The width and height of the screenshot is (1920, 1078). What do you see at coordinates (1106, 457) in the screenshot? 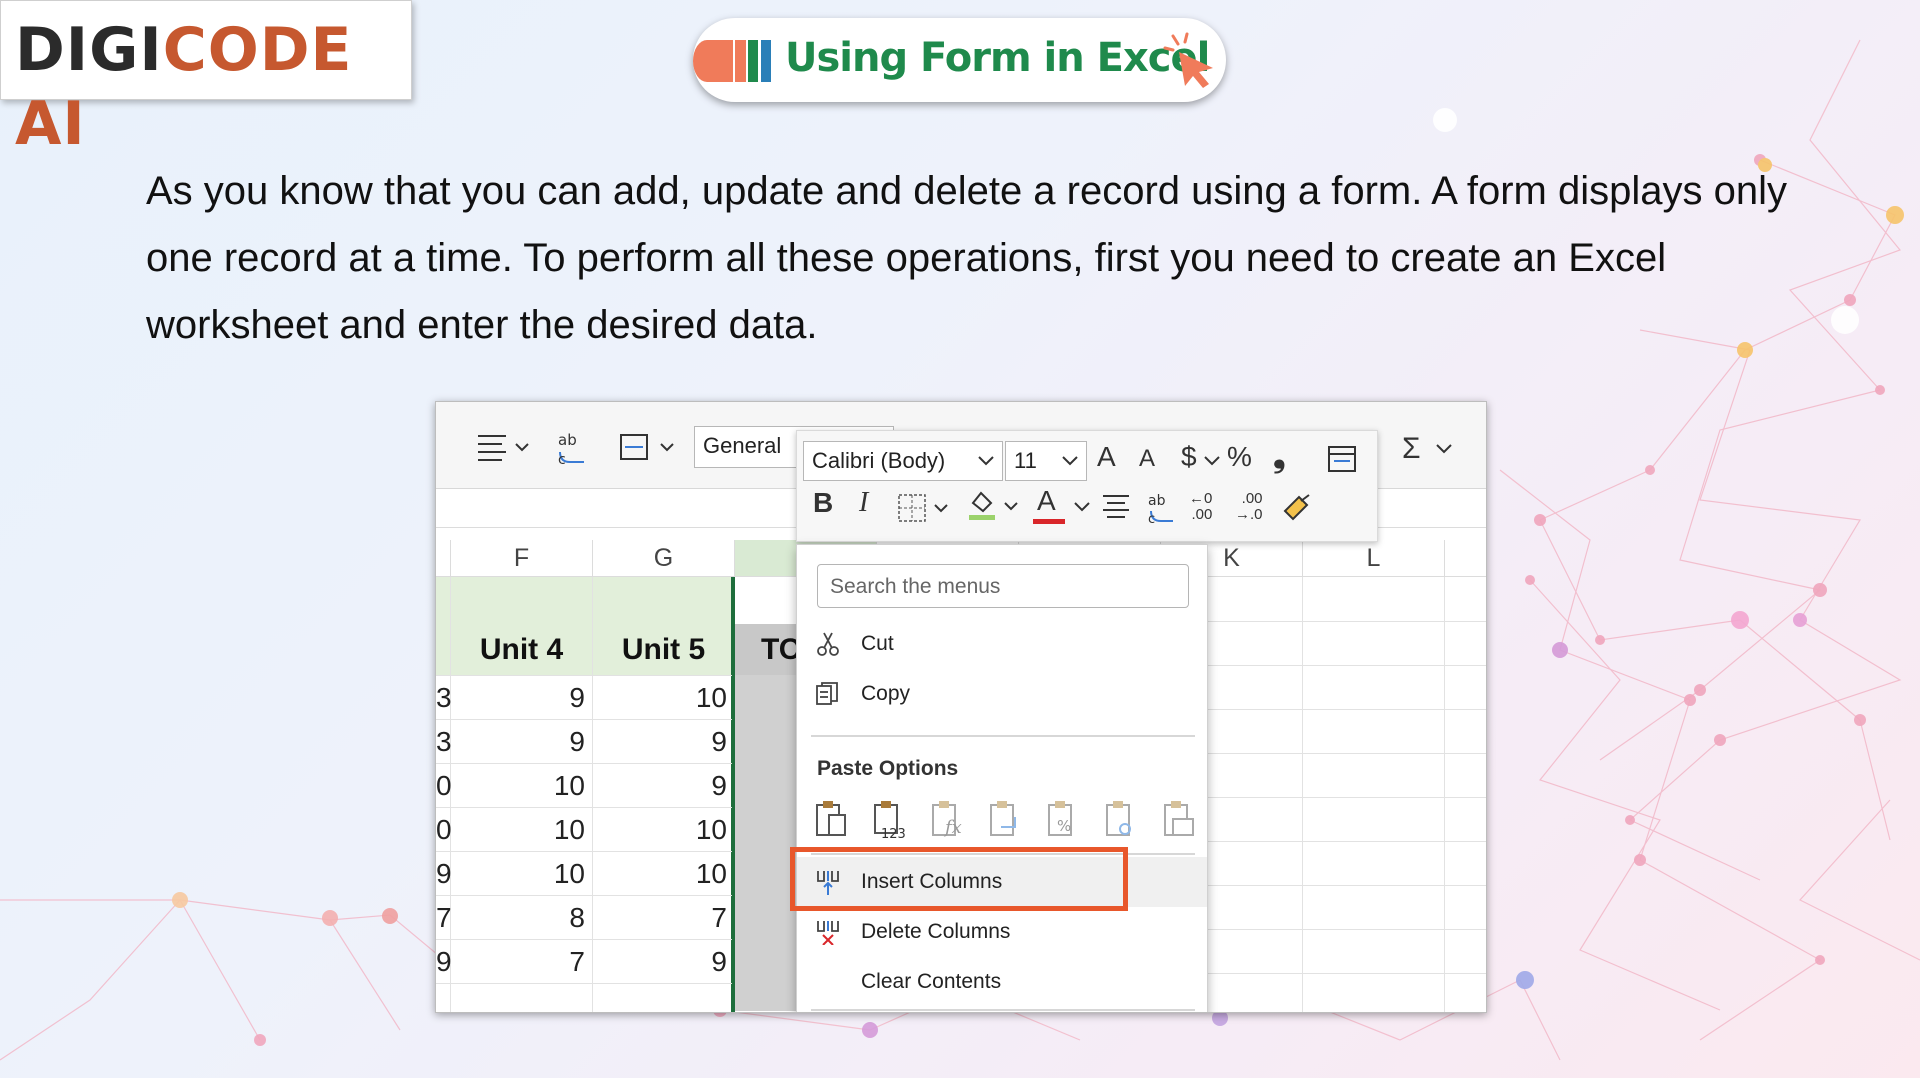
I see `grow-font-button: A` at bounding box center [1106, 457].